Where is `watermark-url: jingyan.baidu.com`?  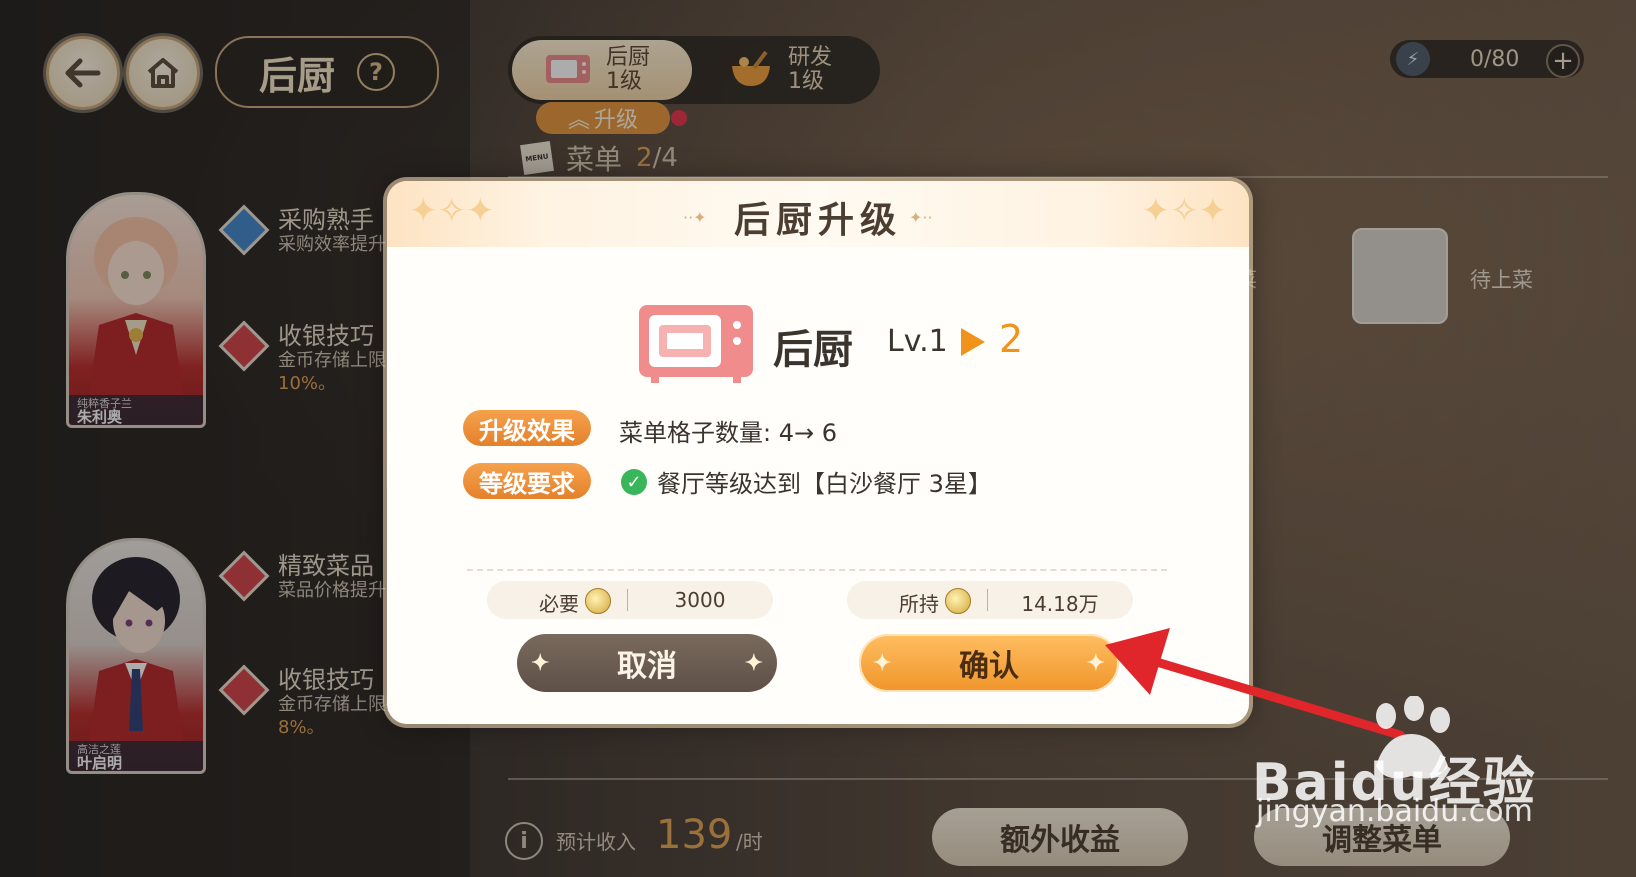
watermark-url: jingyan.baidu.com is located at coordinates (1394, 811).